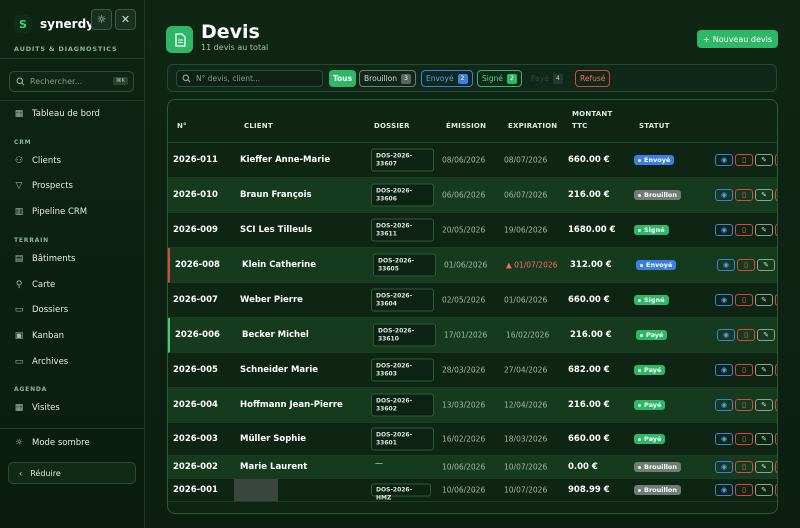 The height and width of the screenshot is (528, 800). What do you see at coordinates (50, 212) in the screenshot?
I see `sidebar-item-pipeline: ▥ Pipeline CRM` at bounding box center [50, 212].